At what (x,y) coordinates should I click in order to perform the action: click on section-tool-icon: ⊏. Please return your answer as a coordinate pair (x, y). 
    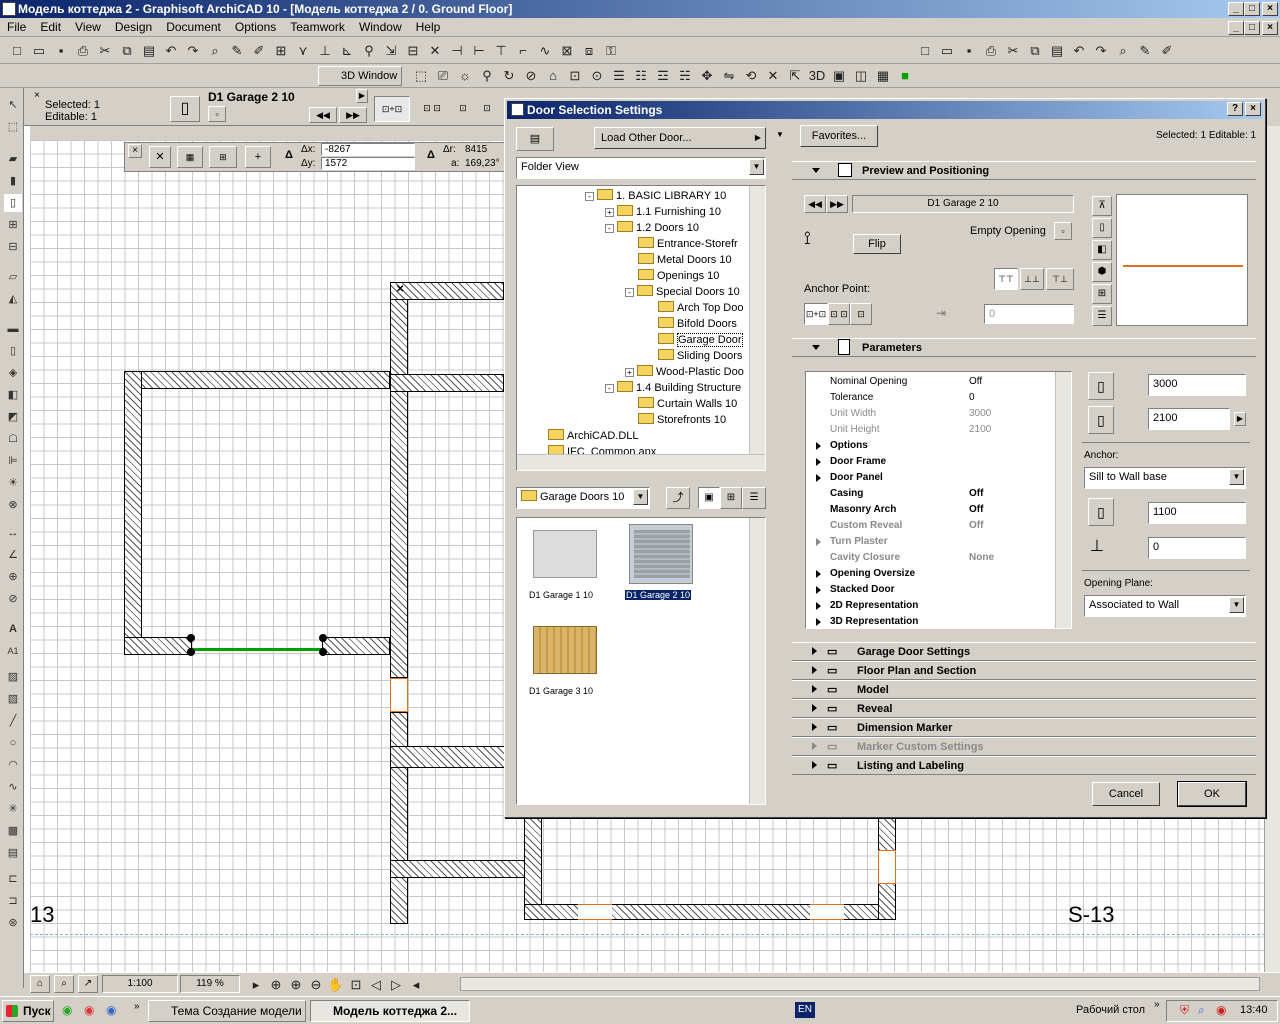
    Looking at the image, I should click on (13, 879).